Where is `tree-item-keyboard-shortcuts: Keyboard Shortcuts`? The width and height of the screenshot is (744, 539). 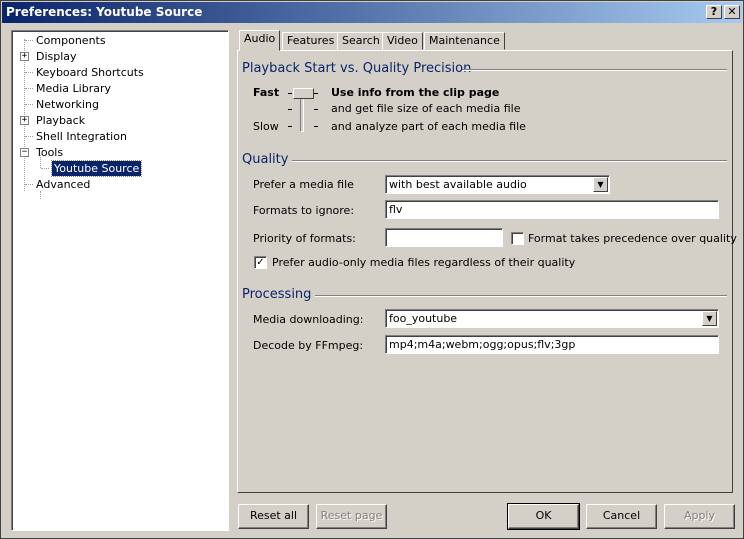
tree-item-keyboard-shortcuts: Keyboard Shortcuts is located at coordinates (90, 72).